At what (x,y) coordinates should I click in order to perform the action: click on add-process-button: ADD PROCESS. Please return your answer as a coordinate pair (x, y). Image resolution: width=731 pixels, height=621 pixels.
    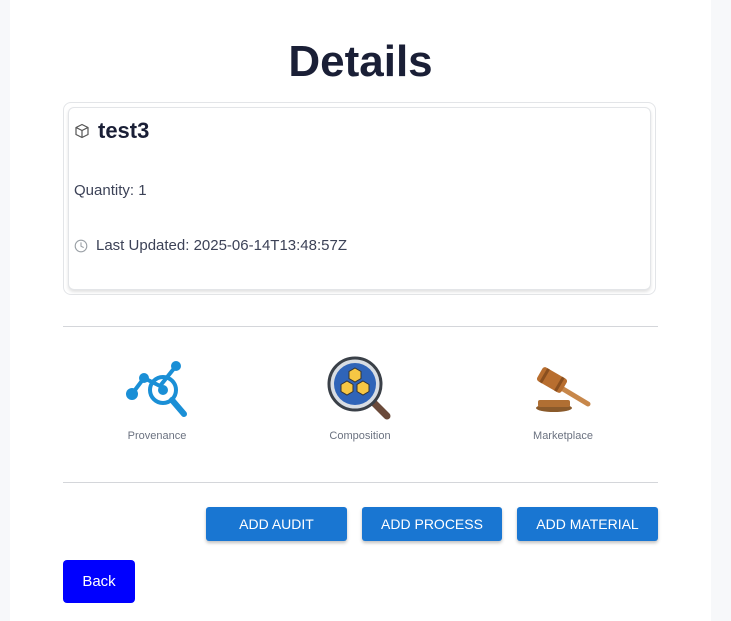
    Looking at the image, I should click on (432, 524).